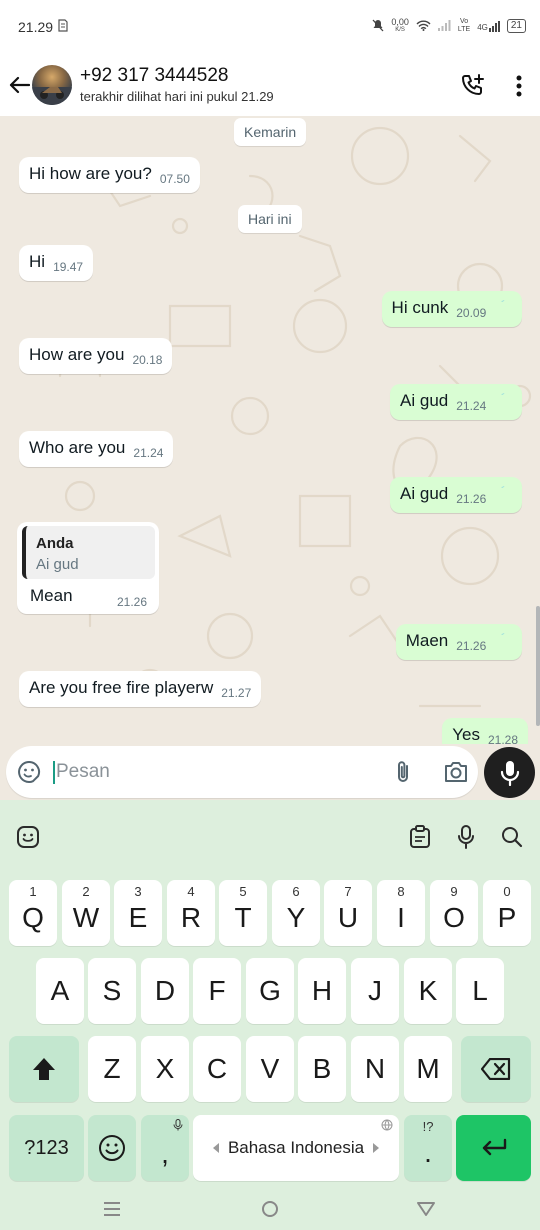  Describe the element at coordinates (427, 640) in the screenshot. I see `message-text: Maen` at that location.